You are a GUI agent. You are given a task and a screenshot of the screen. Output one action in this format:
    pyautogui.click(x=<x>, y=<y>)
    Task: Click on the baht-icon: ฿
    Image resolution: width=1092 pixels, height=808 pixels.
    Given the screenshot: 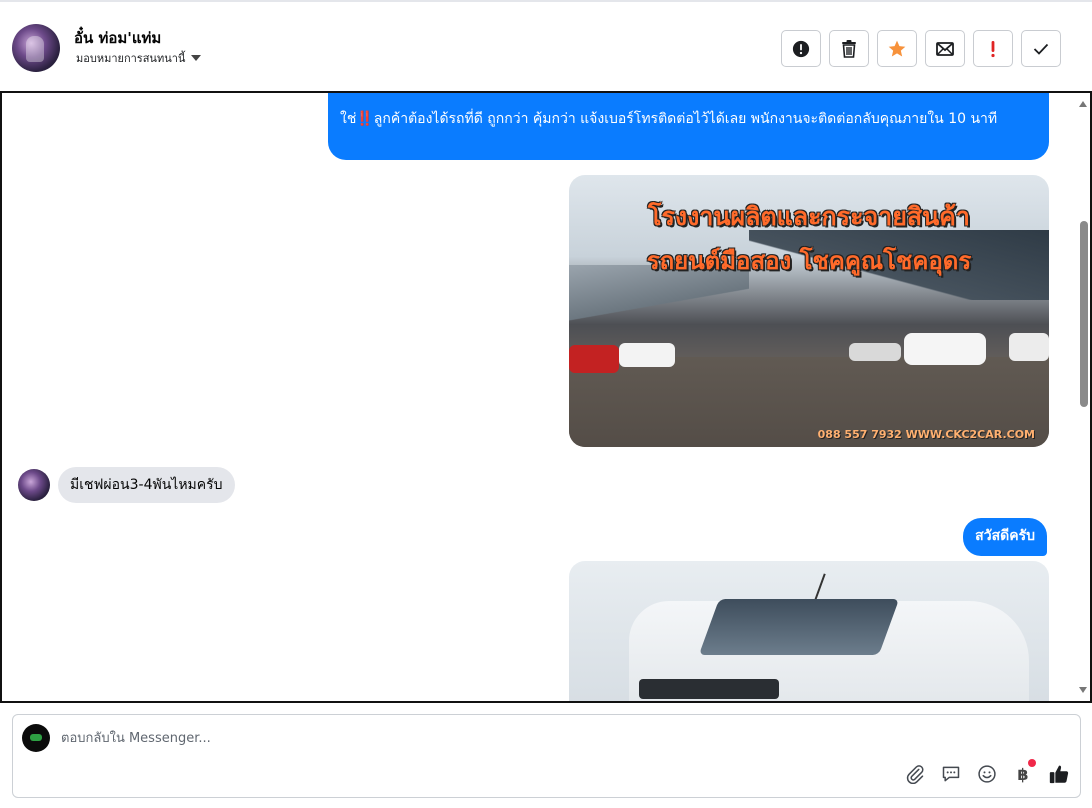 What is the action you would take?
    pyautogui.click(x=1023, y=774)
    